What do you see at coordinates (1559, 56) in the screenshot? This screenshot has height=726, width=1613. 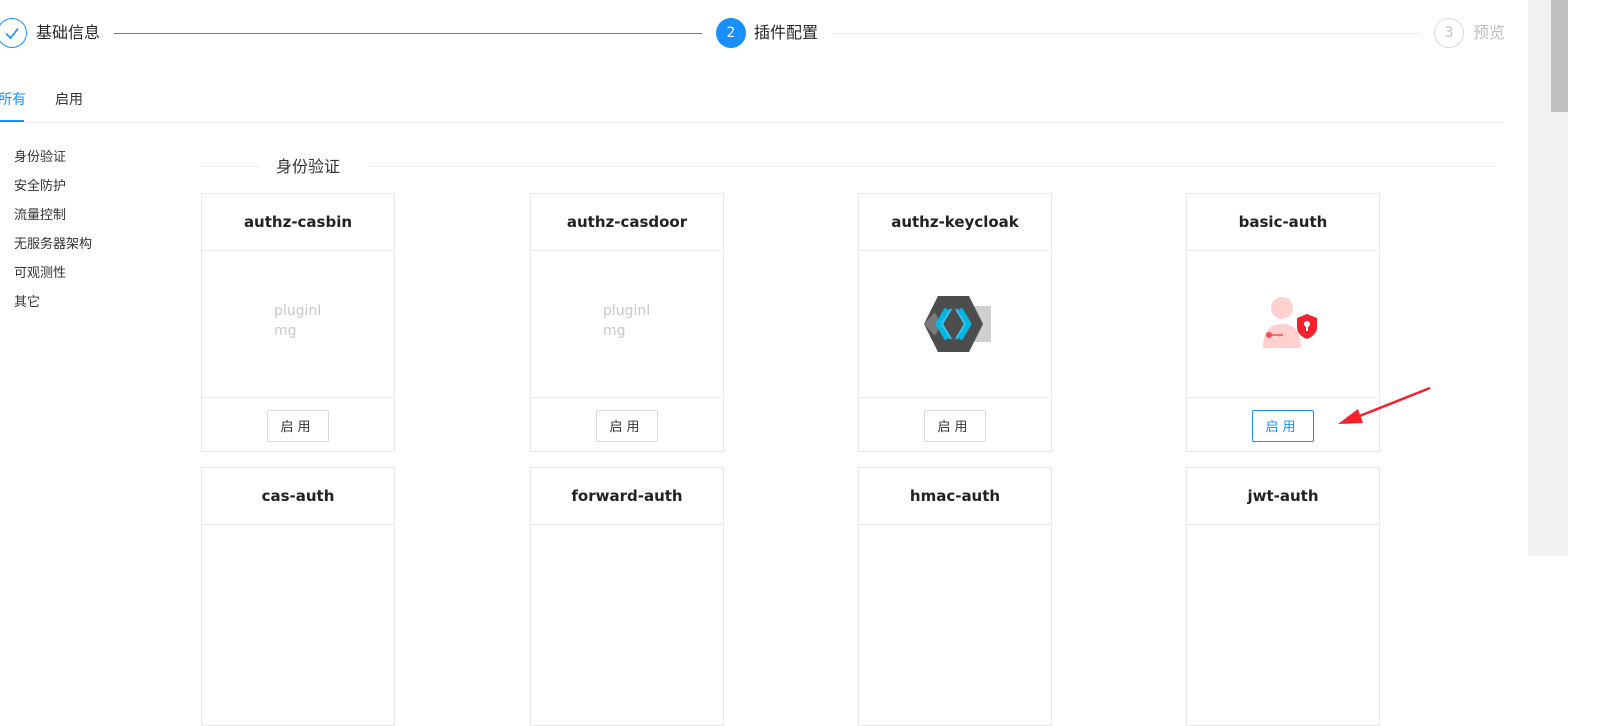 I see `scrollbar-thumb` at bounding box center [1559, 56].